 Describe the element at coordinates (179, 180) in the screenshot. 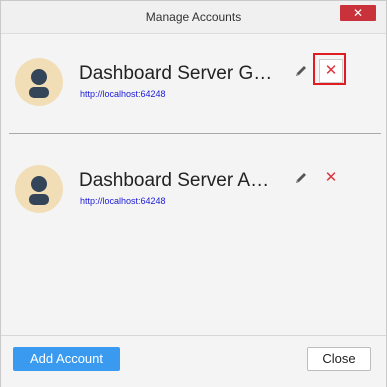

I see `account-name: Dashboard Server Administrator` at that location.